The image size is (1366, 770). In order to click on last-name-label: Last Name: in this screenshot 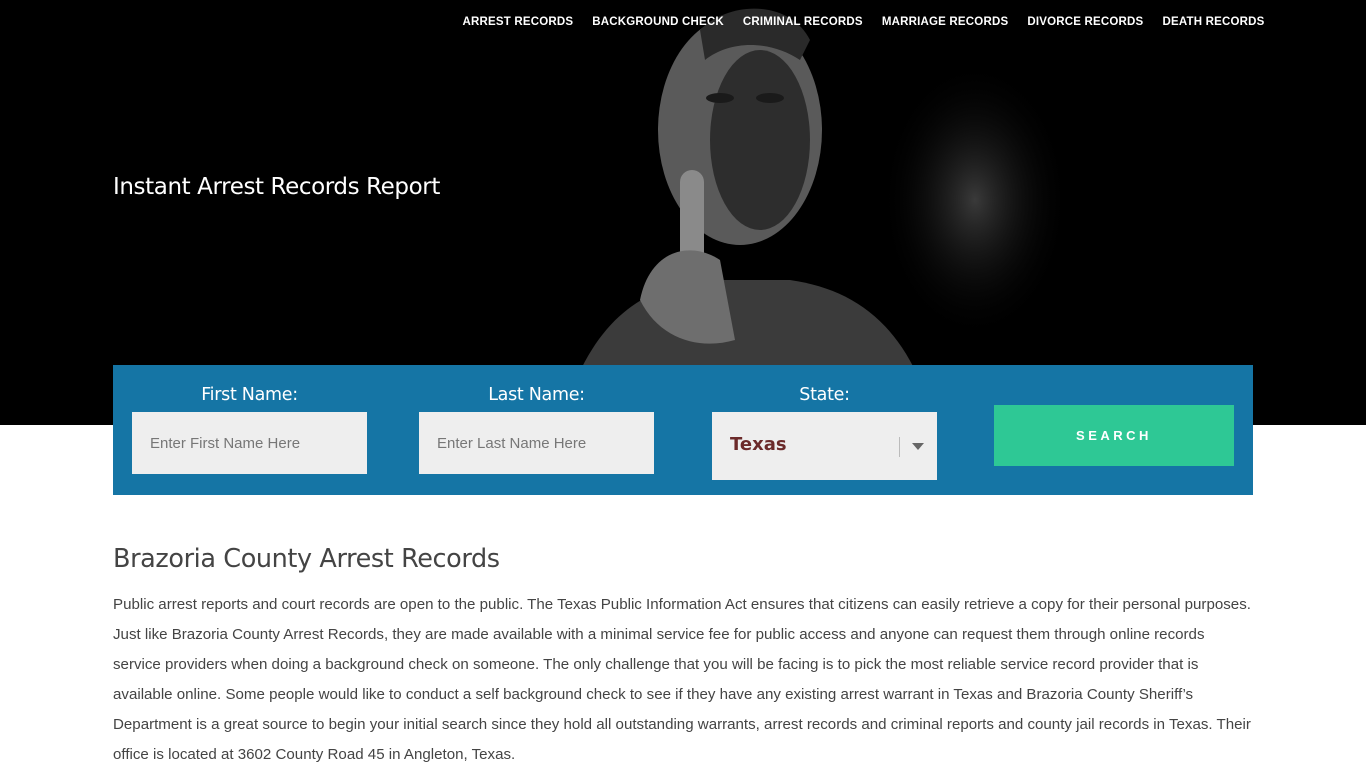, I will do `click(536, 395)`.